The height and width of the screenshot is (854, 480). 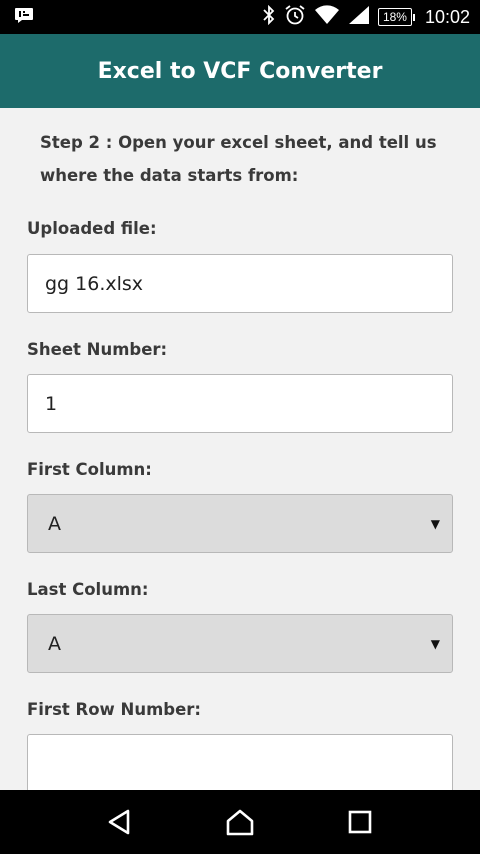 I want to click on bluetooth-icon, so click(x=269, y=16).